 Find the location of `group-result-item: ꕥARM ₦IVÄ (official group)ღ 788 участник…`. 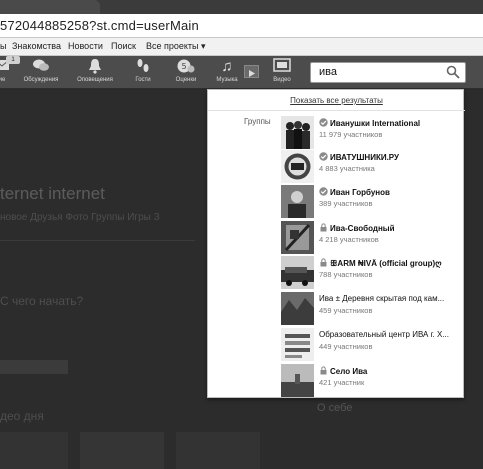

group-result-item: ꕥARM ₦IVÄ (official group)ღ 788 участник… is located at coordinates (371, 273).